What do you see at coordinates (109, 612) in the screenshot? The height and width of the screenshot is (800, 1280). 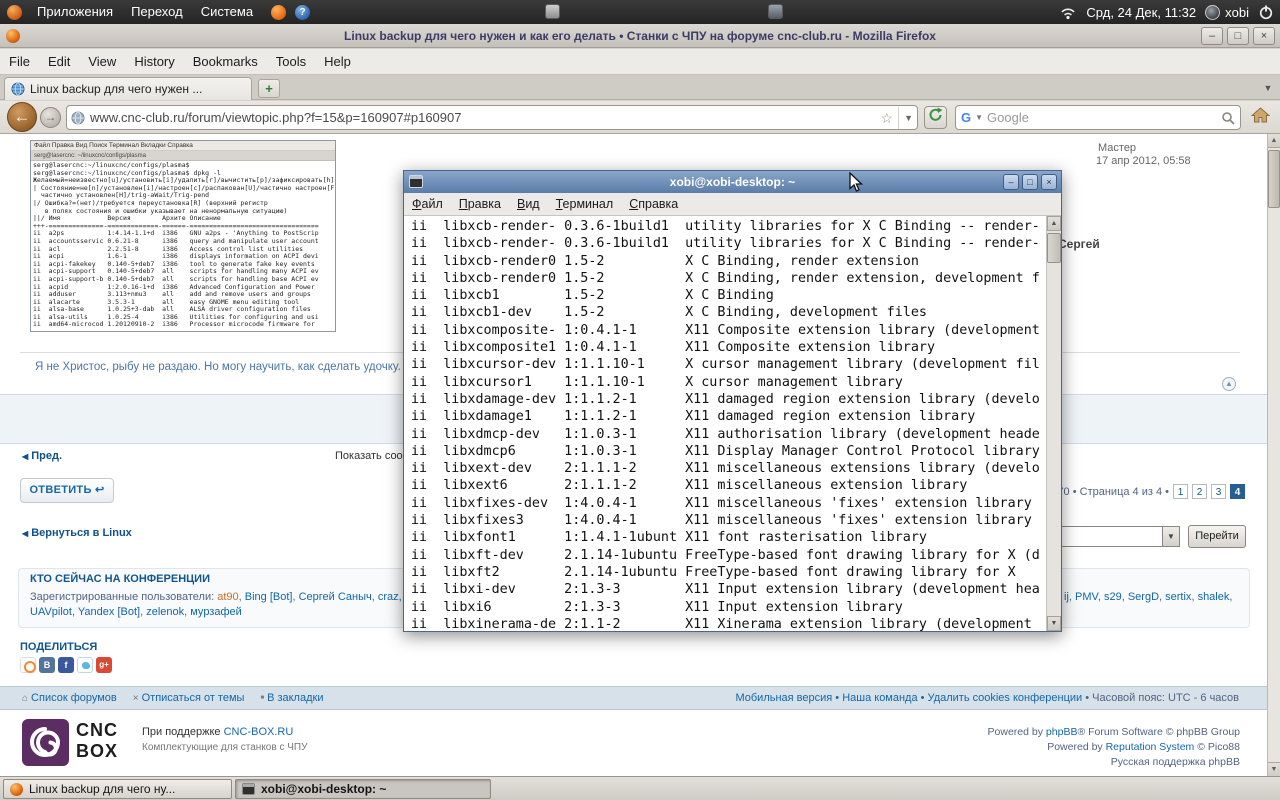 I see `user-link: Yandex [Bot]` at bounding box center [109, 612].